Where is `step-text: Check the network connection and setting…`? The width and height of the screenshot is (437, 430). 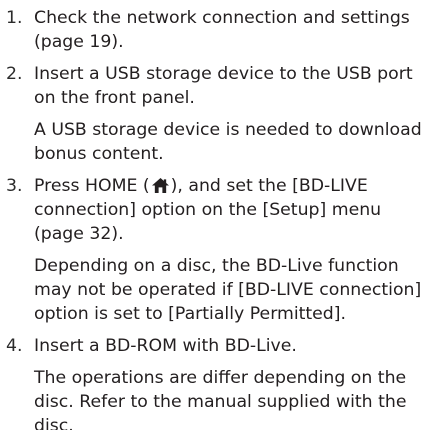
step-text: Check the network connection and setting… is located at coordinates (222, 30).